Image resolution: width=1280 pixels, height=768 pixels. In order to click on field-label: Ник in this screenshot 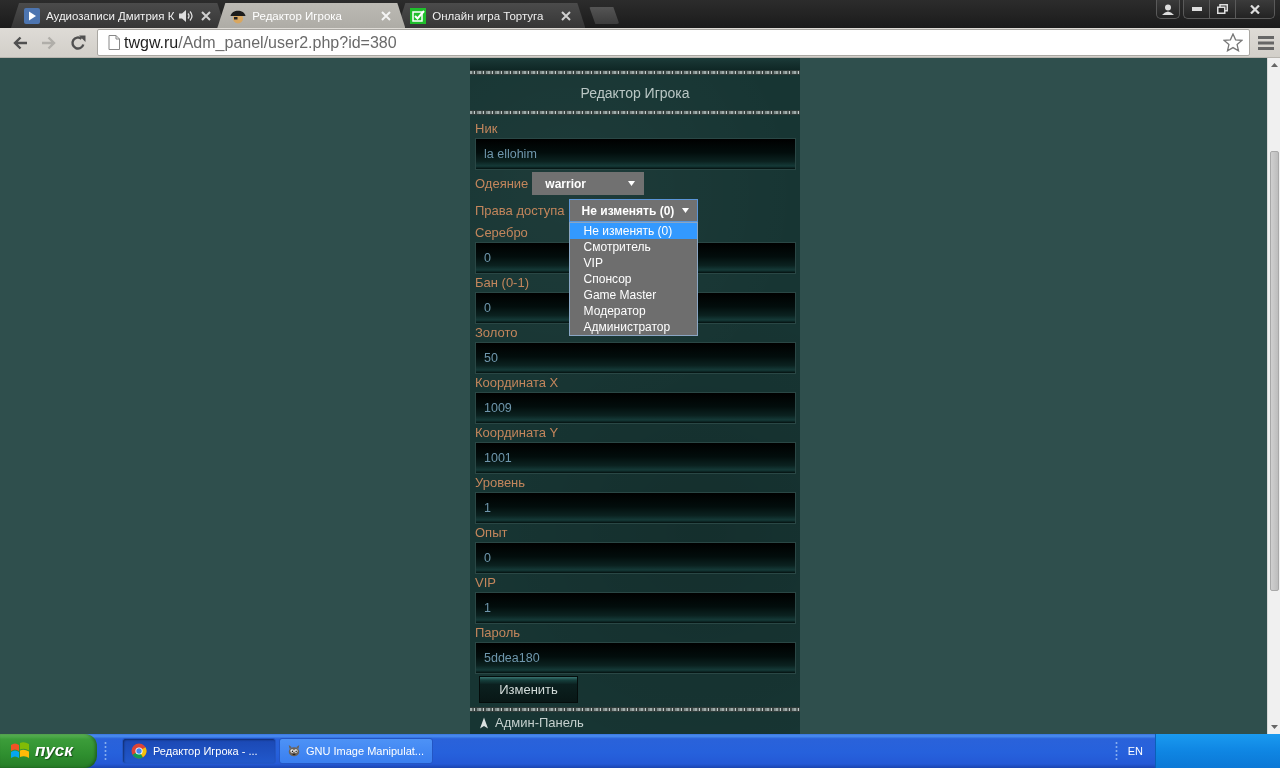, I will do `click(486, 129)`.